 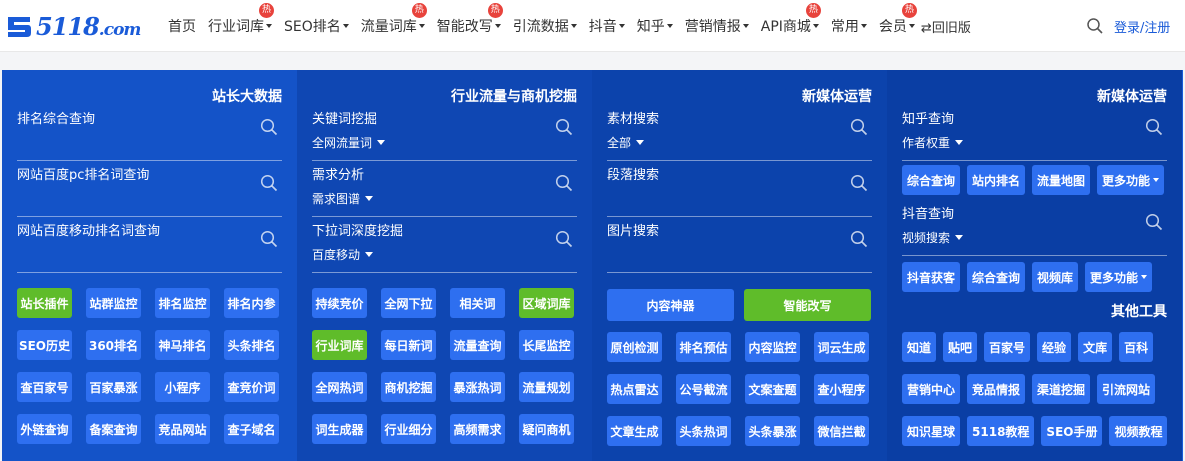 What do you see at coordinates (182, 387) in the screenshot?
I see `tool-button: 小程序` at bounding box center [182, 387].